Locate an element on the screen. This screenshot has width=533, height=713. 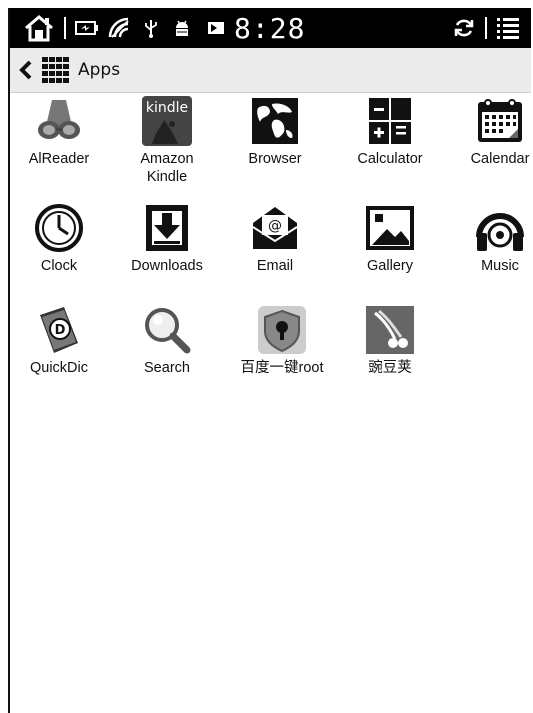
app-label: Downloads is located at coordinates (167, 266).